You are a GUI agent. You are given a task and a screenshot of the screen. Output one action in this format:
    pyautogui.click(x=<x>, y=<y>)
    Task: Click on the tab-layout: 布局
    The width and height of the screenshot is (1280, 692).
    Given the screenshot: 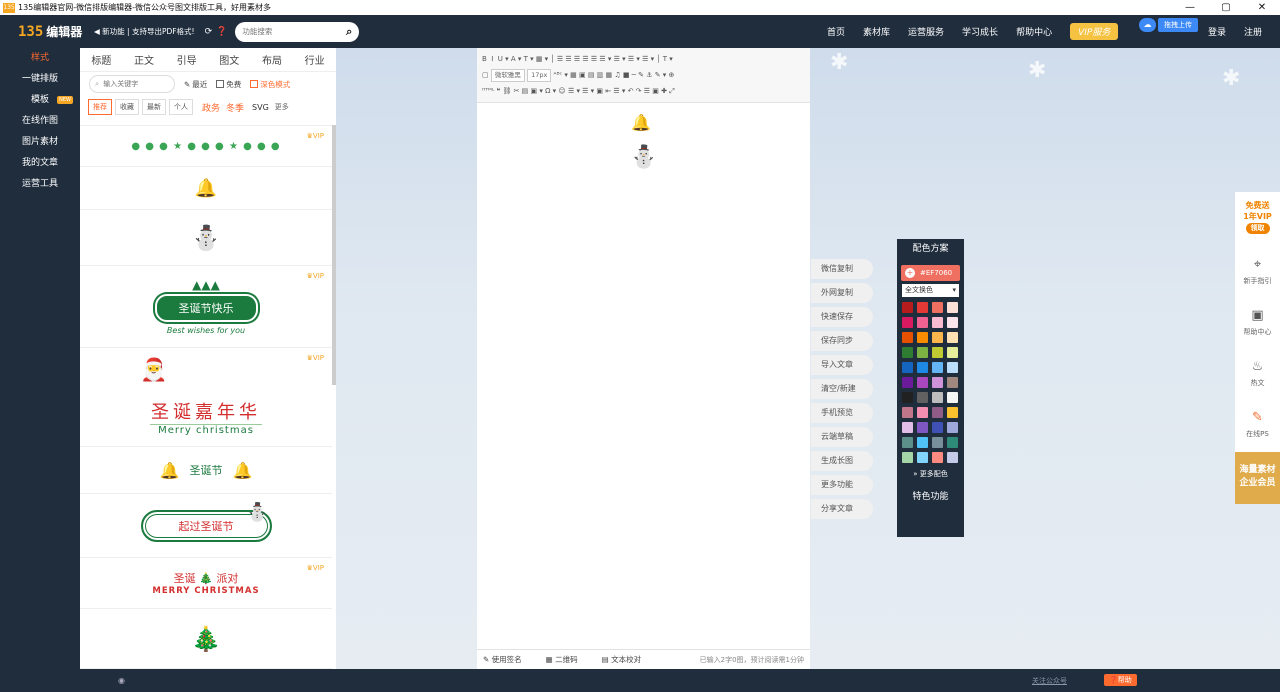 What is the action you would take?
    pyautogui.click(x=272, y=59)
    